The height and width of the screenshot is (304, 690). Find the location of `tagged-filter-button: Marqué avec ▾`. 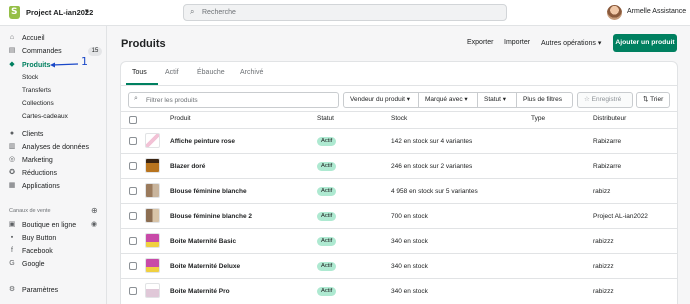

tagged-filter-button: Marqué avec ▾ is located at coordinates (448, 100).